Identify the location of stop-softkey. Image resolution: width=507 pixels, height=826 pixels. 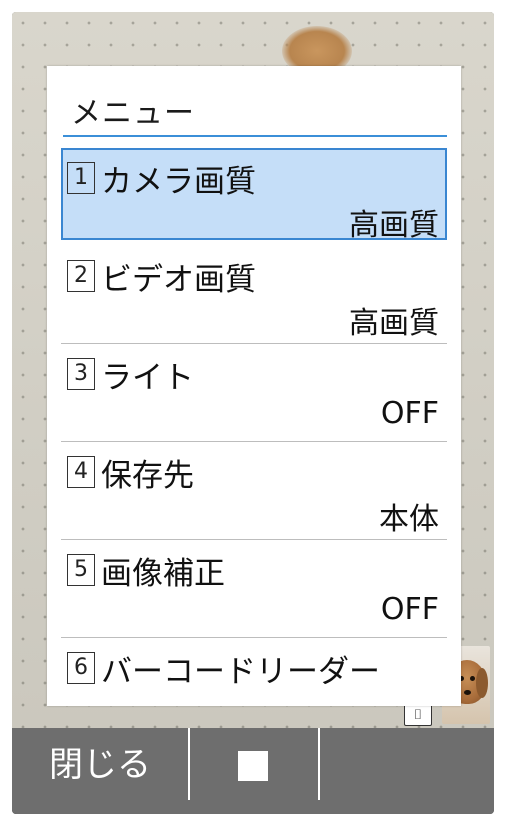
(254, 771).